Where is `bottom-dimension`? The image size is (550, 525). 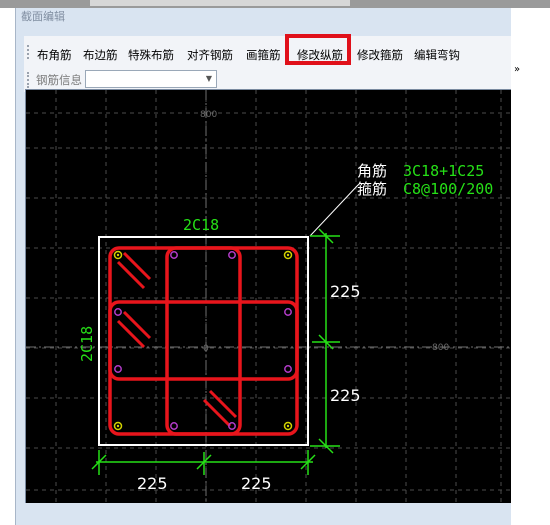
bottom-dimension is located at coordinates (203, 462).